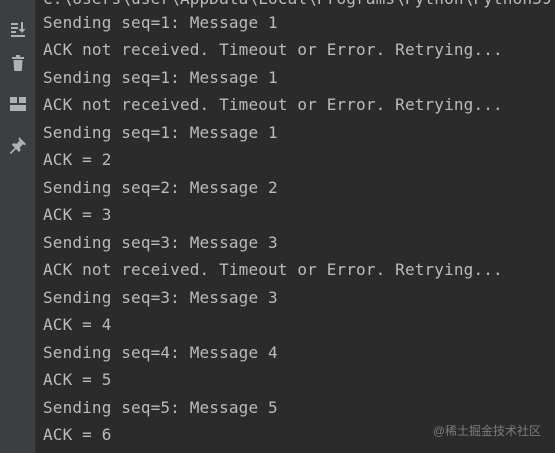  Describe the element at coordinates (77, 324) in the screenshot. I see `console-line: ACK = 4` at that location.